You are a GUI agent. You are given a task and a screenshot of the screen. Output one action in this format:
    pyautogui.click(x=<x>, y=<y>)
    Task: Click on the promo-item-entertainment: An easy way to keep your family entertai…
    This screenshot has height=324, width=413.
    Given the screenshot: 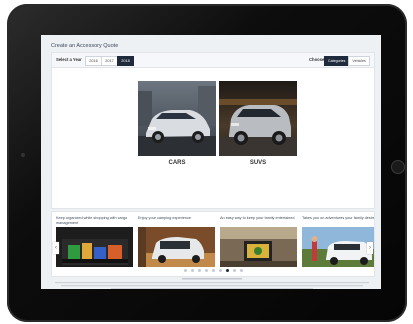 What is the action you would take?
    pyautogui.click(x=258, y=241)
    